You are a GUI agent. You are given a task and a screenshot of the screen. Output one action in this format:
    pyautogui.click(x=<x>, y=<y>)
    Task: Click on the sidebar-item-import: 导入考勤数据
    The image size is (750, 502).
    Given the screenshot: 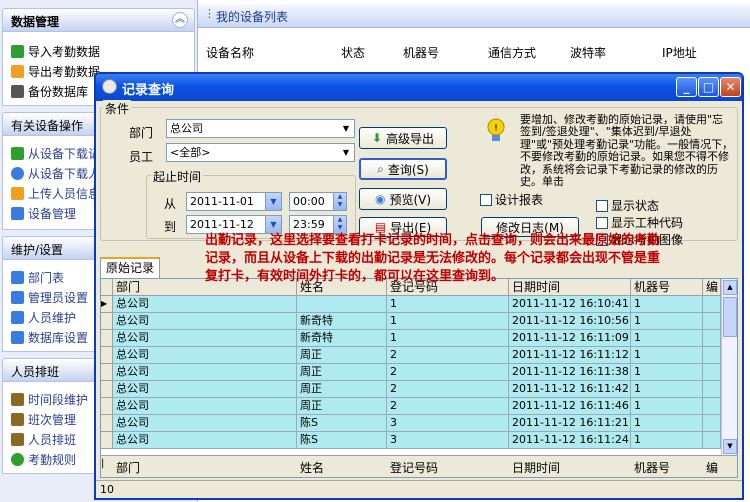 What is the action you would take?
    pyautogui.click(x=55, y=51)
    